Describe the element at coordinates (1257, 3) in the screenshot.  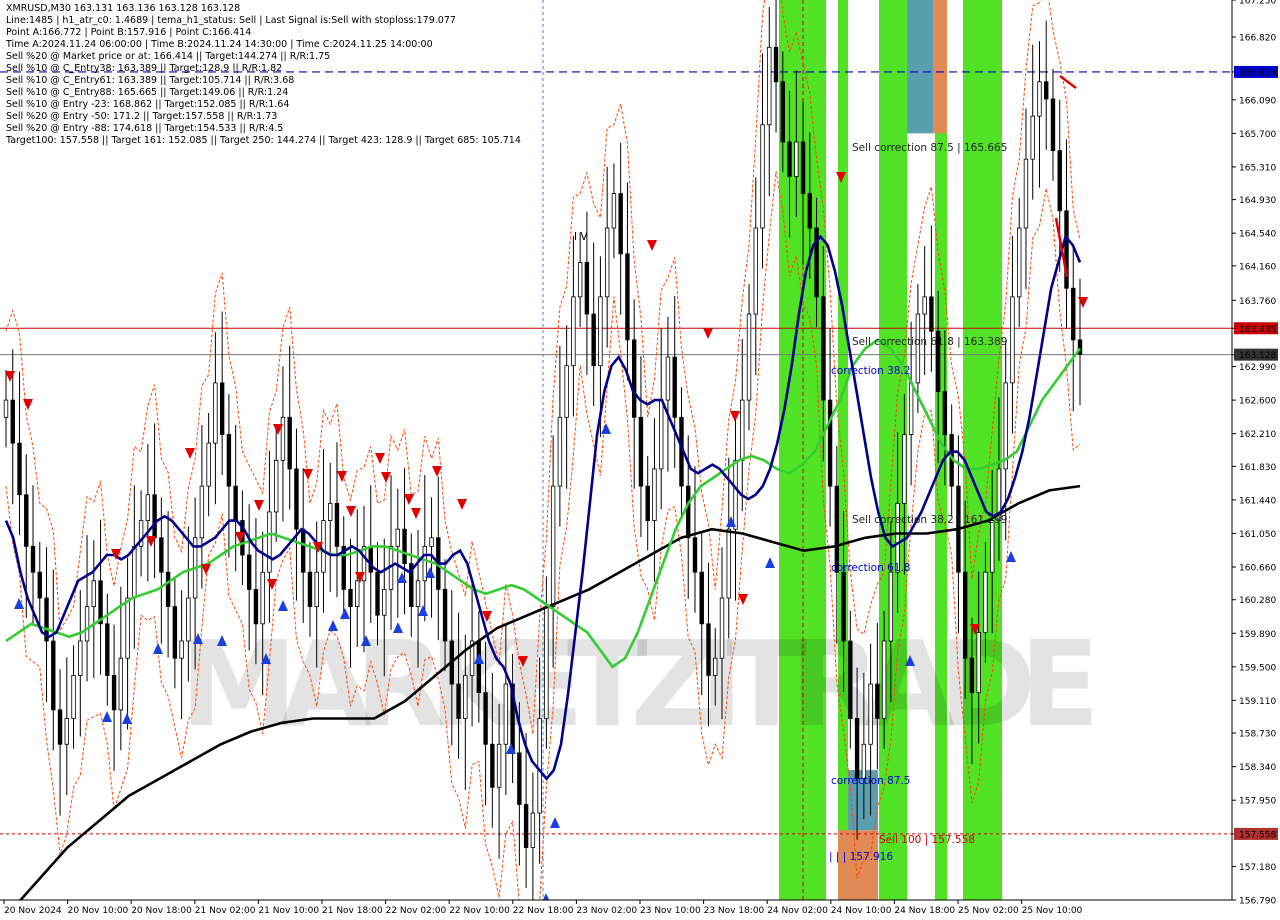
I see `price-tick-label: 167.250` at that location.